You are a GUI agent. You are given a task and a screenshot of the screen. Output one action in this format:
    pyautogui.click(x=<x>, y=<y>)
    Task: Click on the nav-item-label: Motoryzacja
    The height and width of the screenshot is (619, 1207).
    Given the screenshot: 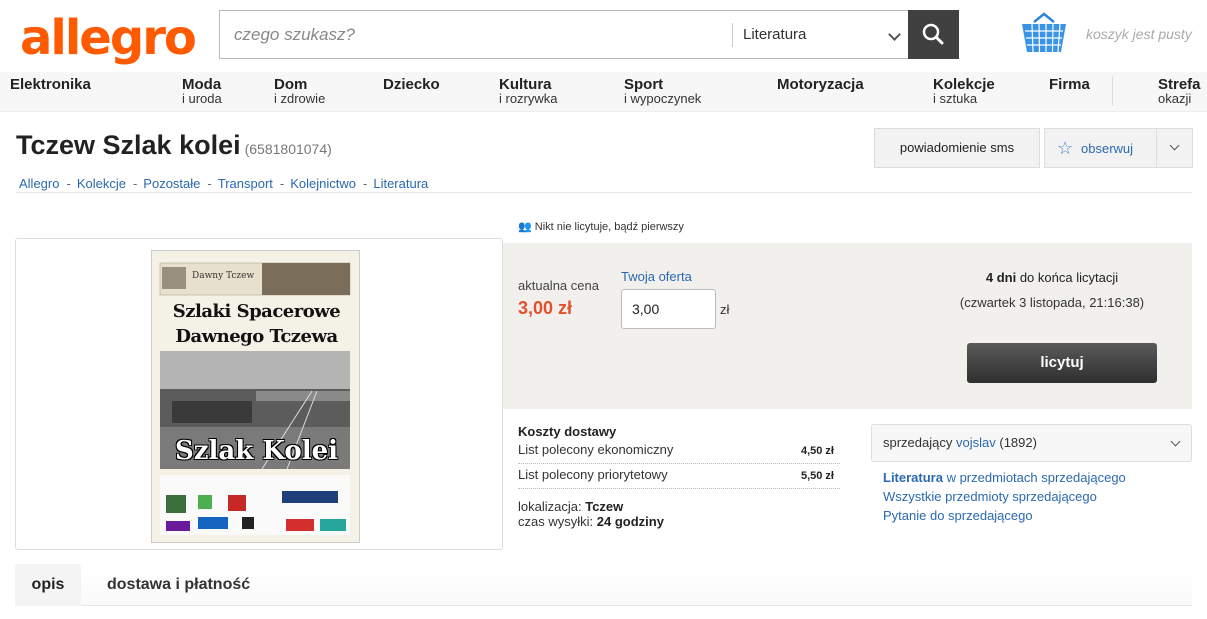 What is the action you would take?
    pyautogui.click(x=820, y=84)
    